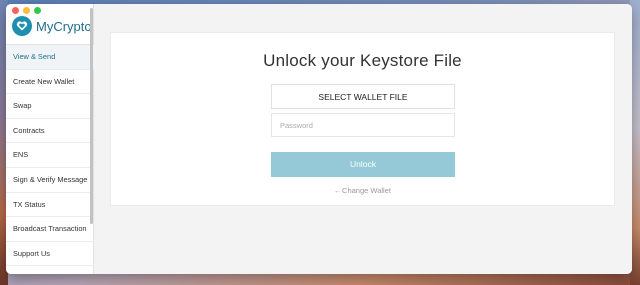  What do you see at coordinates (64, 26) in the screenshot?
I see `brand-name: MyCrypto` at bounding box center [64, 26].